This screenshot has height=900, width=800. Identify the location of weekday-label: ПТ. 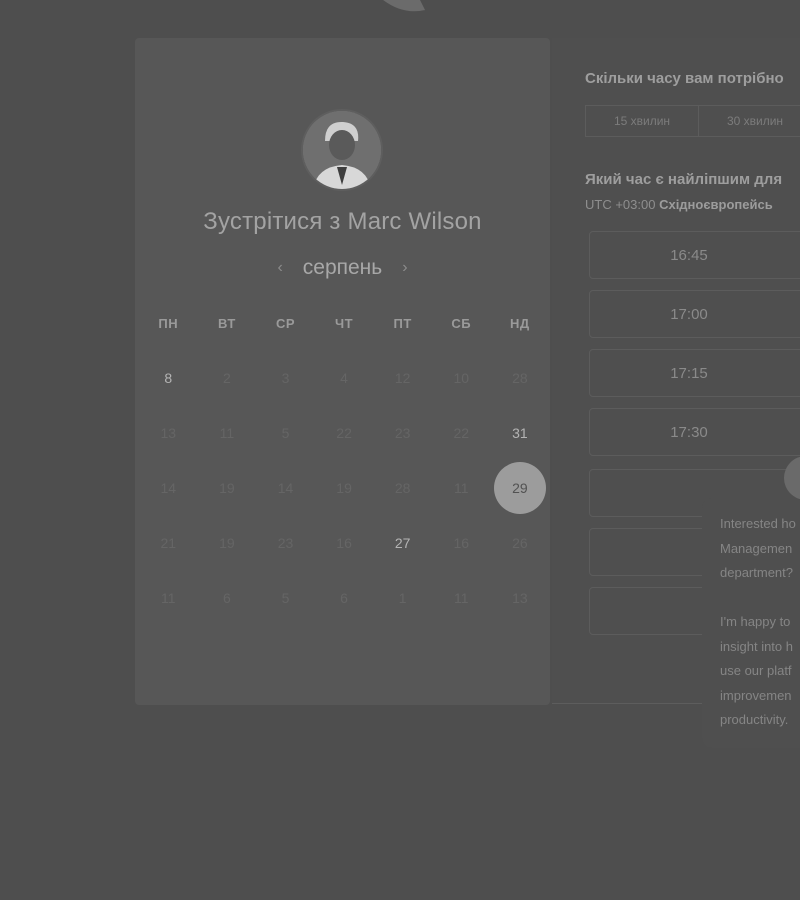
(402, 323).